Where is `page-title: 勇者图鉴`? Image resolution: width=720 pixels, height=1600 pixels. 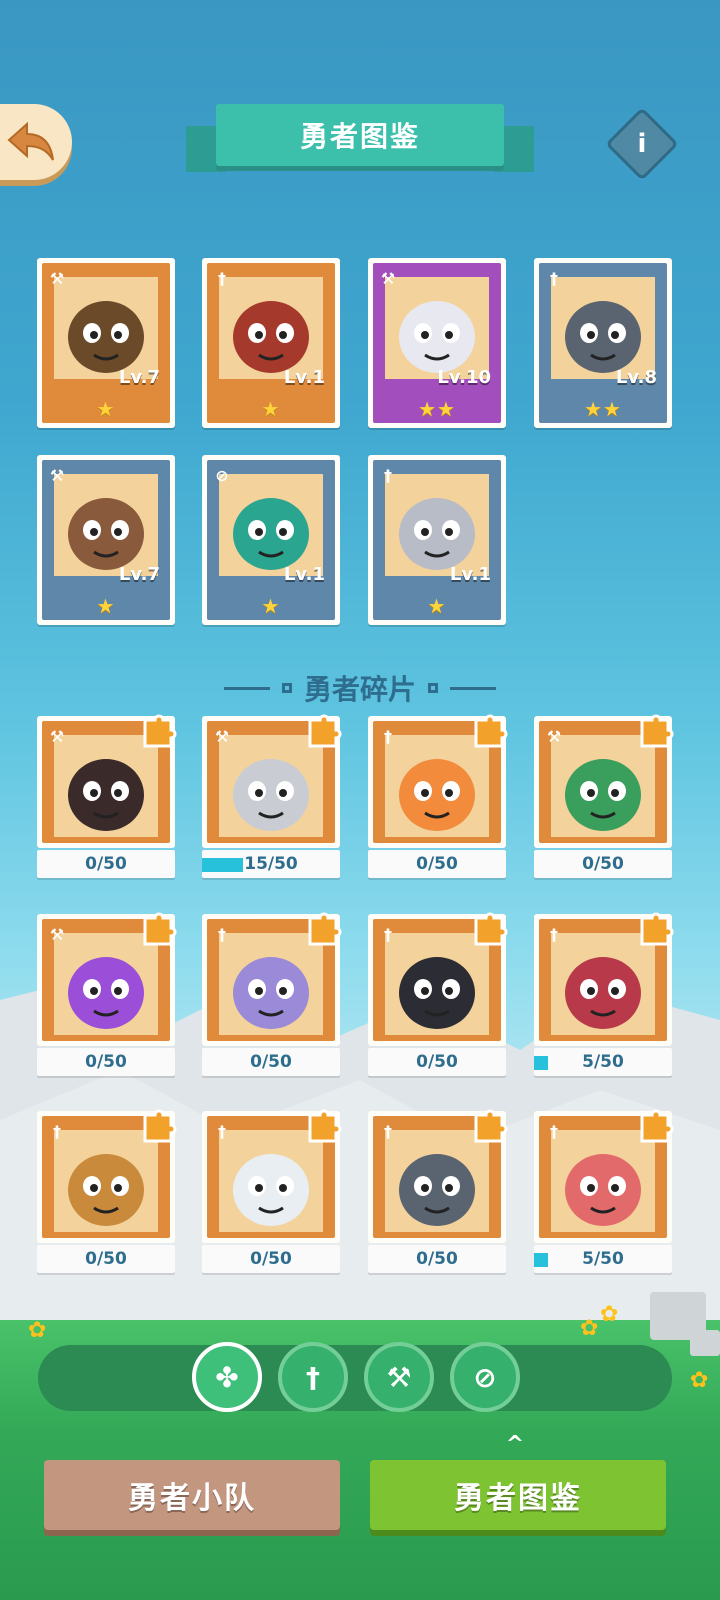 page-title: 勇者图鉴 is located at coordinates (360, 135).